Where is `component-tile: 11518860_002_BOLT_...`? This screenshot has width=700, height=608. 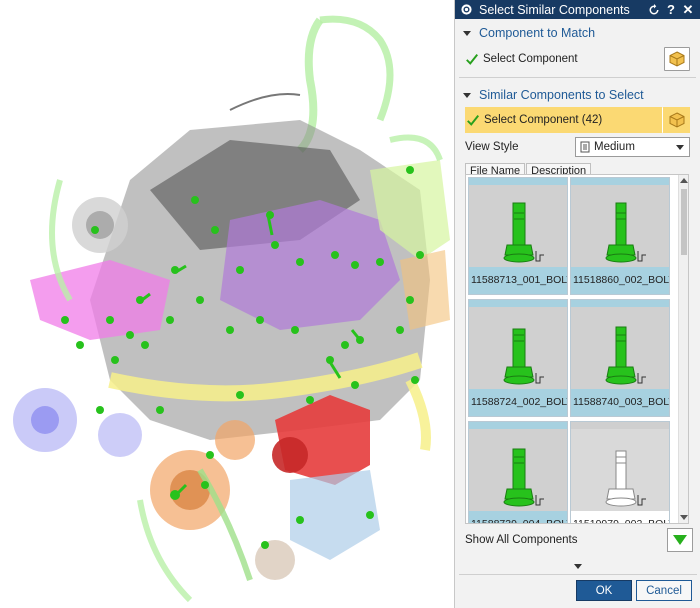
component-tile: 11518860_002_BOLT_... is located at coordinates (620, 236).